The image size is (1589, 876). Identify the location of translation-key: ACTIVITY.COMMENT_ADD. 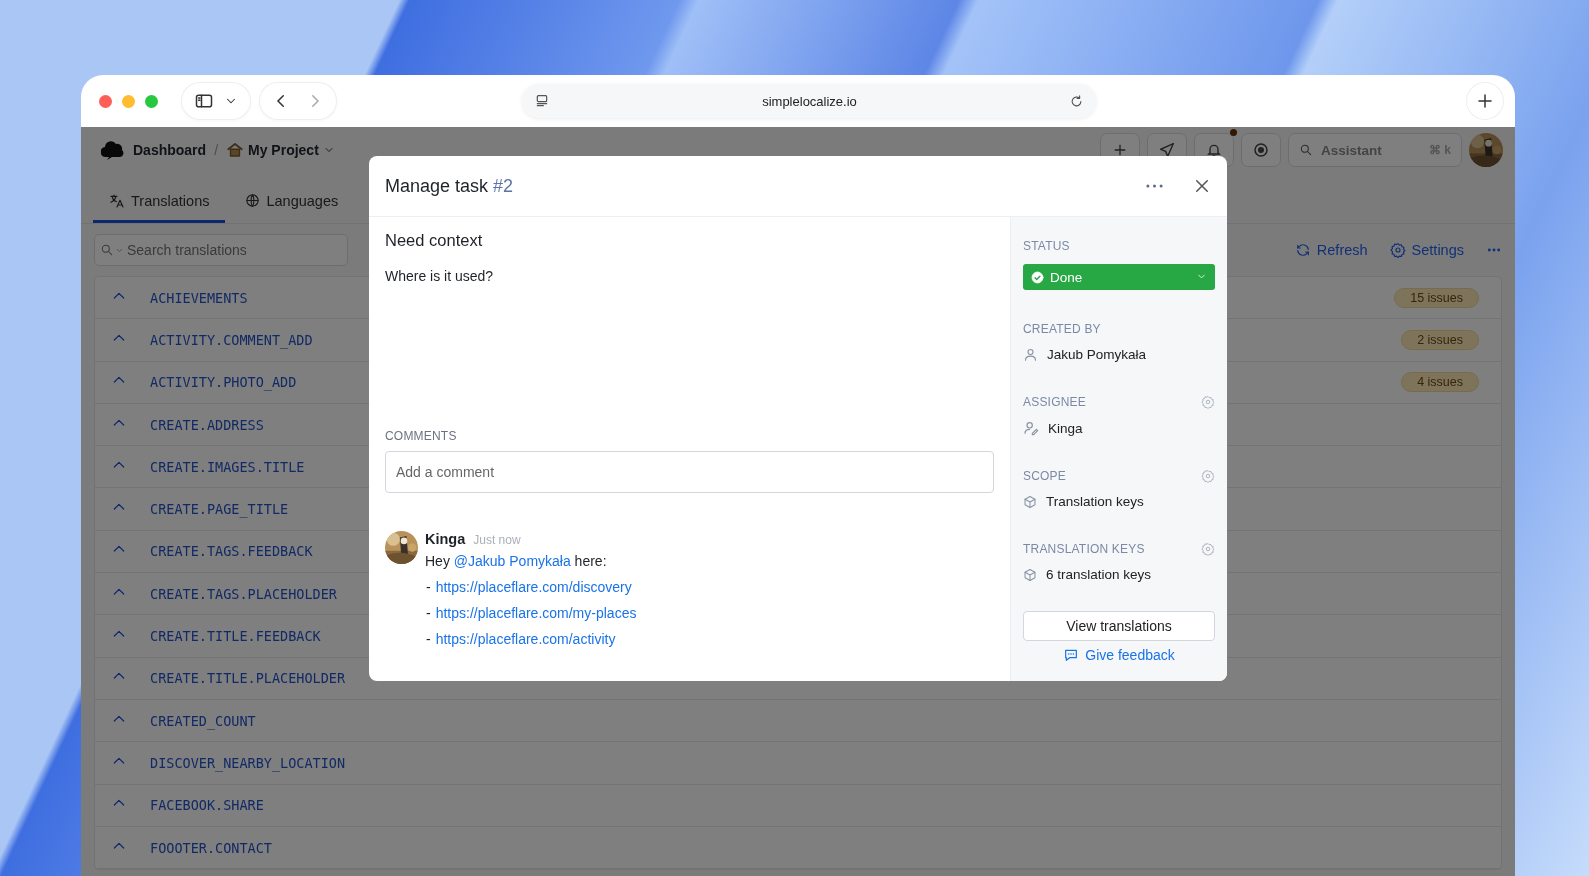
(231, 339).